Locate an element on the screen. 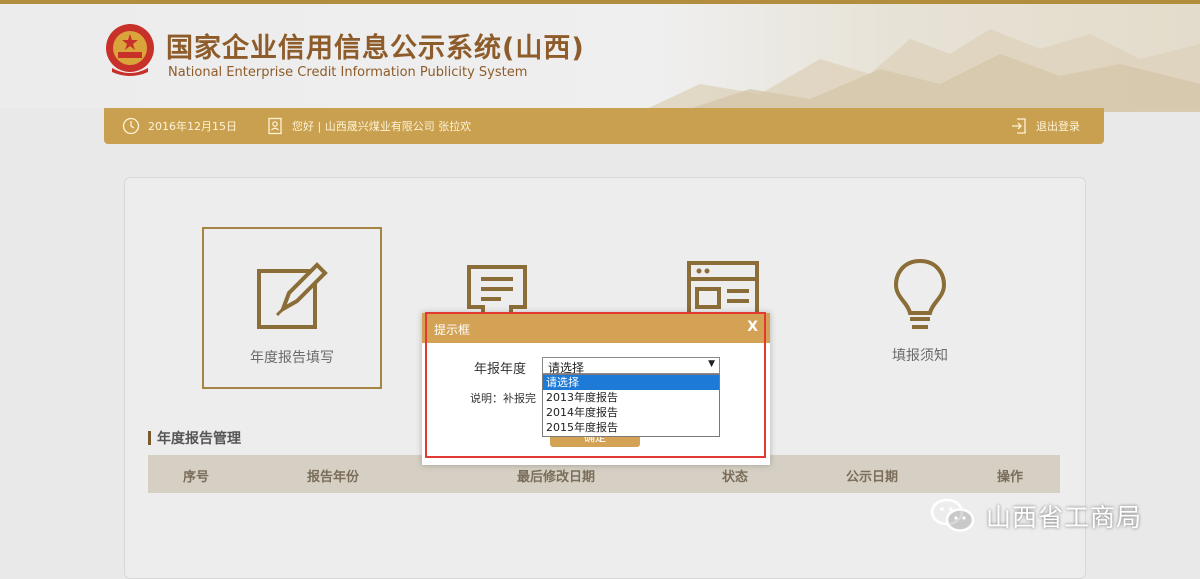 This screenshot has height=579, width=1200. section-title-text: 年度报告管理 is located at coordinates (199, 439).